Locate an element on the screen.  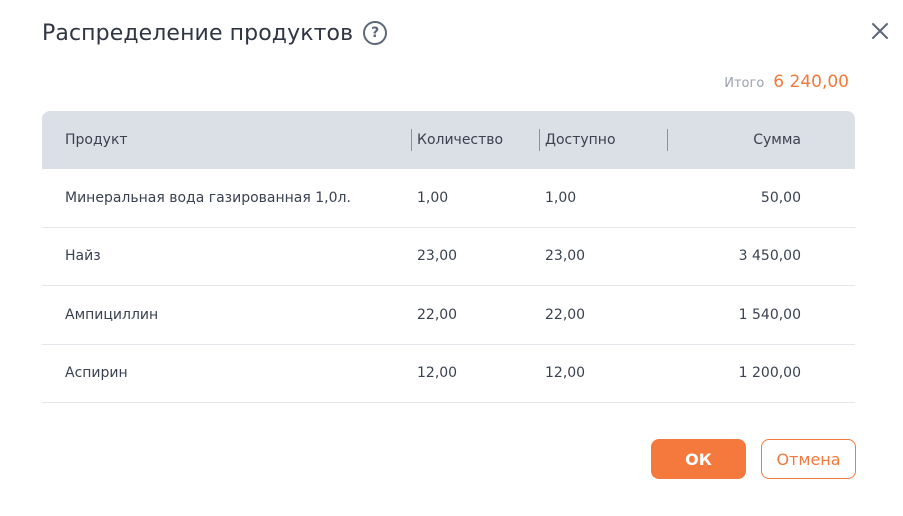
cell-quantity: 22,00 is located at coordinates (437, 314).